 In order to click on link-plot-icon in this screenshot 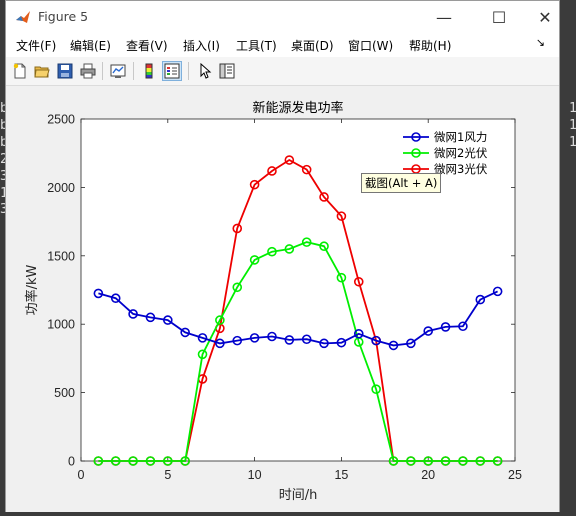, I will do `click(118, 71)`.